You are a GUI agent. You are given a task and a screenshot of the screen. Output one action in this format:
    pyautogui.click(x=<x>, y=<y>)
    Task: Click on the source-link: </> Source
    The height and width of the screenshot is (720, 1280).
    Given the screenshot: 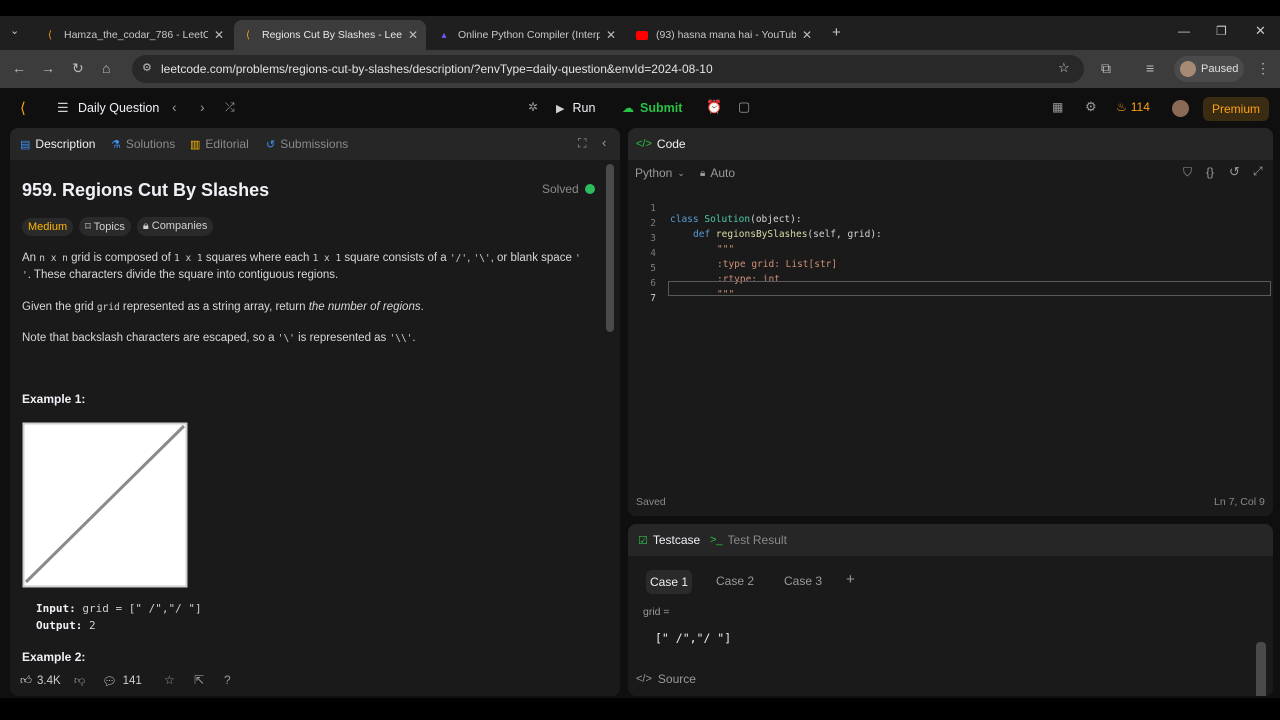 What is the action you would take?
    pyautogui.click(x=666, y=679)
    